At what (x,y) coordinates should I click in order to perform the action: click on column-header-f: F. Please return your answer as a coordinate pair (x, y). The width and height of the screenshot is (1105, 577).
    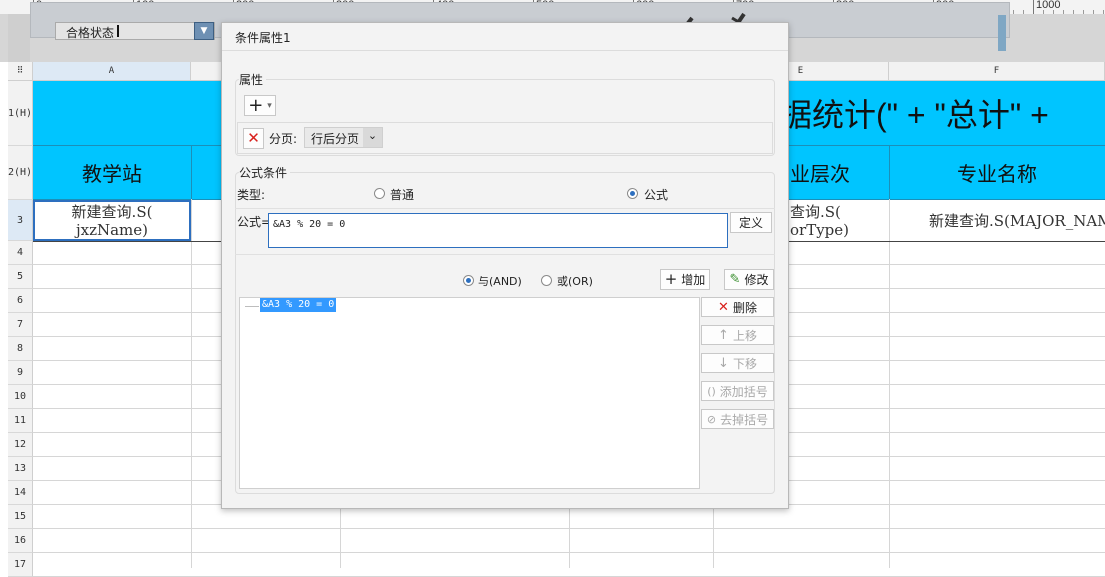
    Looking at the image, I should click on (997, 71).